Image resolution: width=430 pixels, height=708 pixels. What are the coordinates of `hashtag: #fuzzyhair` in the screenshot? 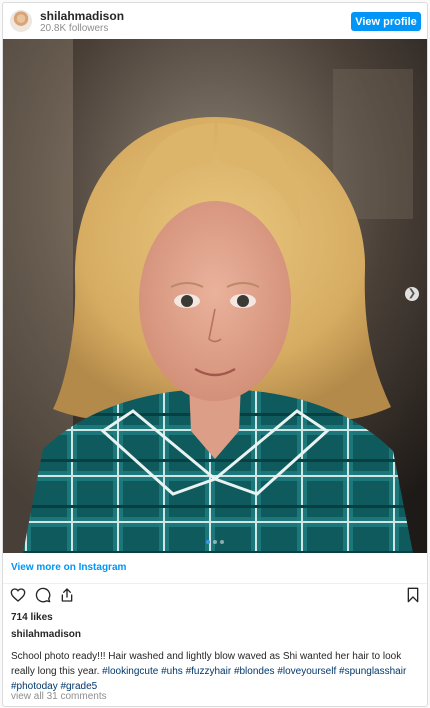 It's located at (209, 671).